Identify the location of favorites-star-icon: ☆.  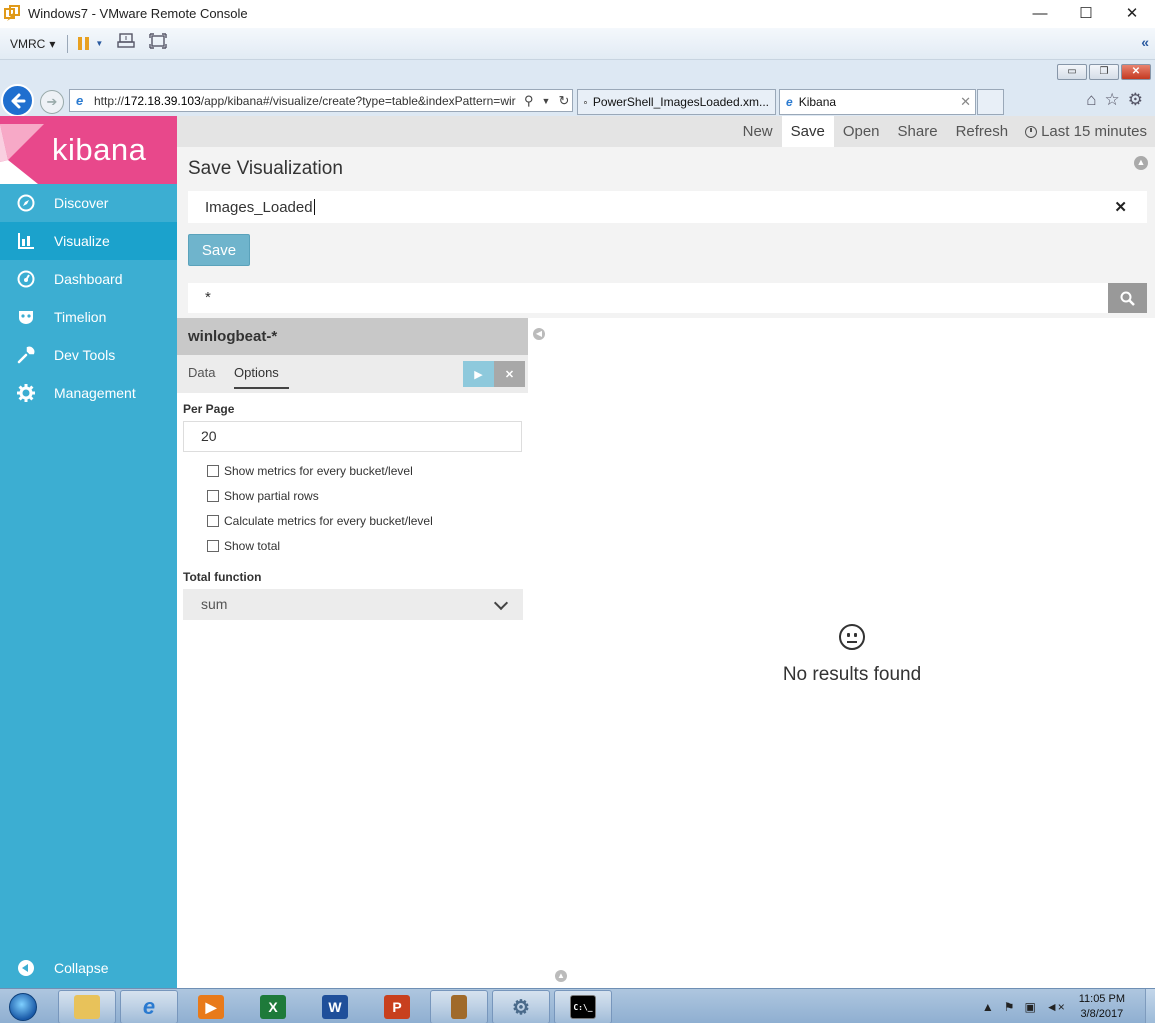
(1112, 100).